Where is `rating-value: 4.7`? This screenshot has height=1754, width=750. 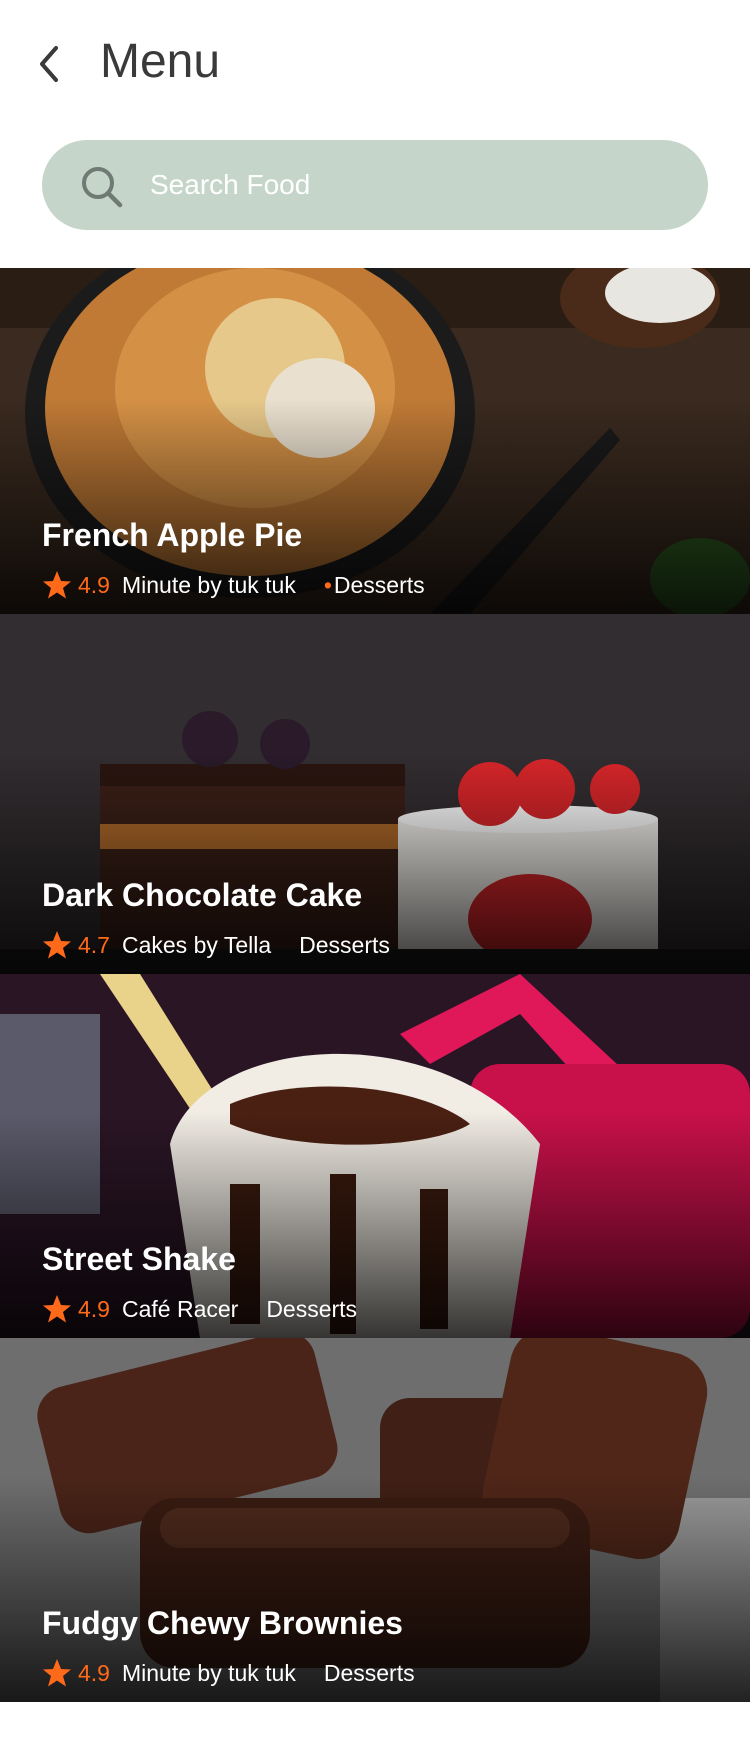 rating-value: 4.7 is located at coordinates (94, 944).